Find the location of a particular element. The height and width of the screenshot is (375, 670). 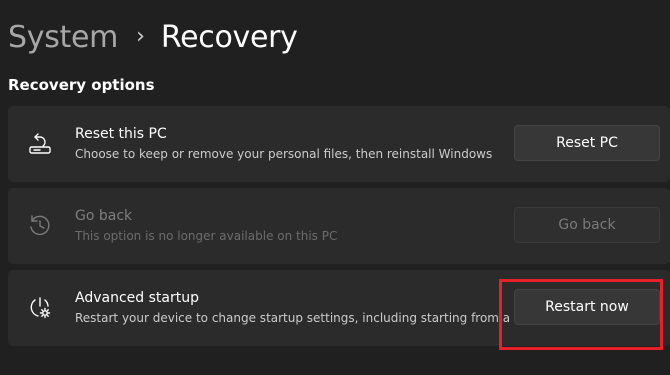

page-title: Recovery is located at coordinates (229, 37).